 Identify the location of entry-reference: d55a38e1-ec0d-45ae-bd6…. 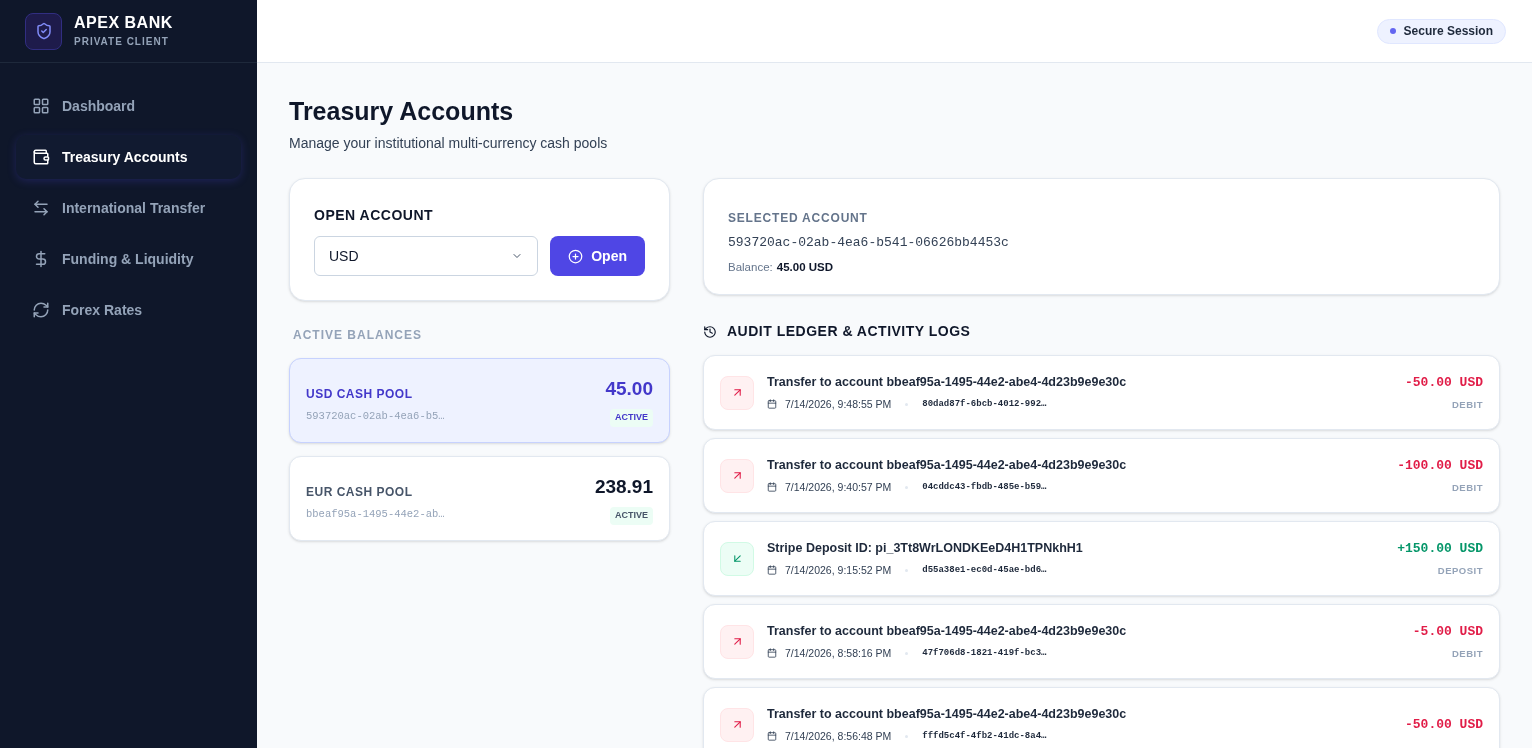
(984, 570).